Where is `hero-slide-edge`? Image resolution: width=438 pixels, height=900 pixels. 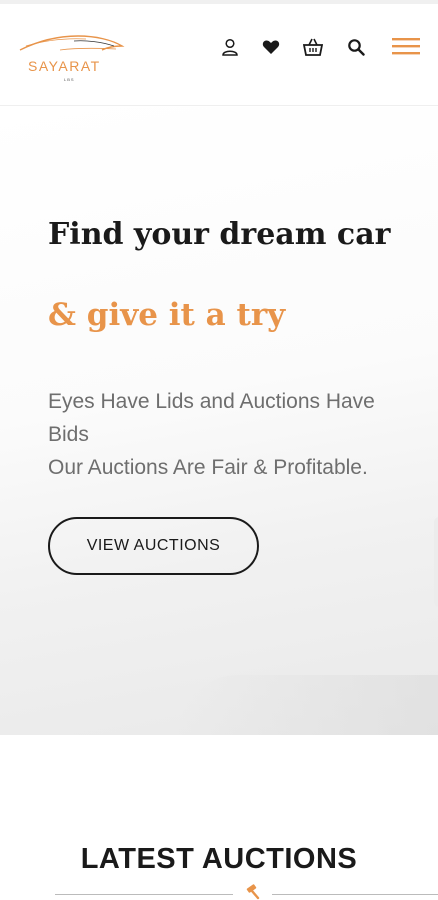 hero-slide-edge is located at coordinates (436, 562).